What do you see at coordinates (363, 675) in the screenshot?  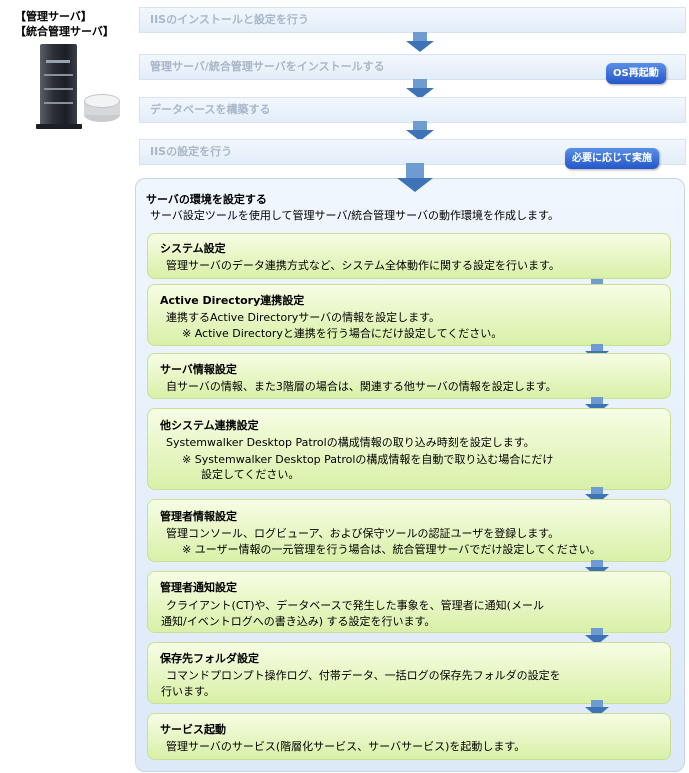 I see `substep-text: コマンドプロンプト操作ログ、付帯データ、一括ログの保存先フォルダの設定を` at bounding box center [363, 675].